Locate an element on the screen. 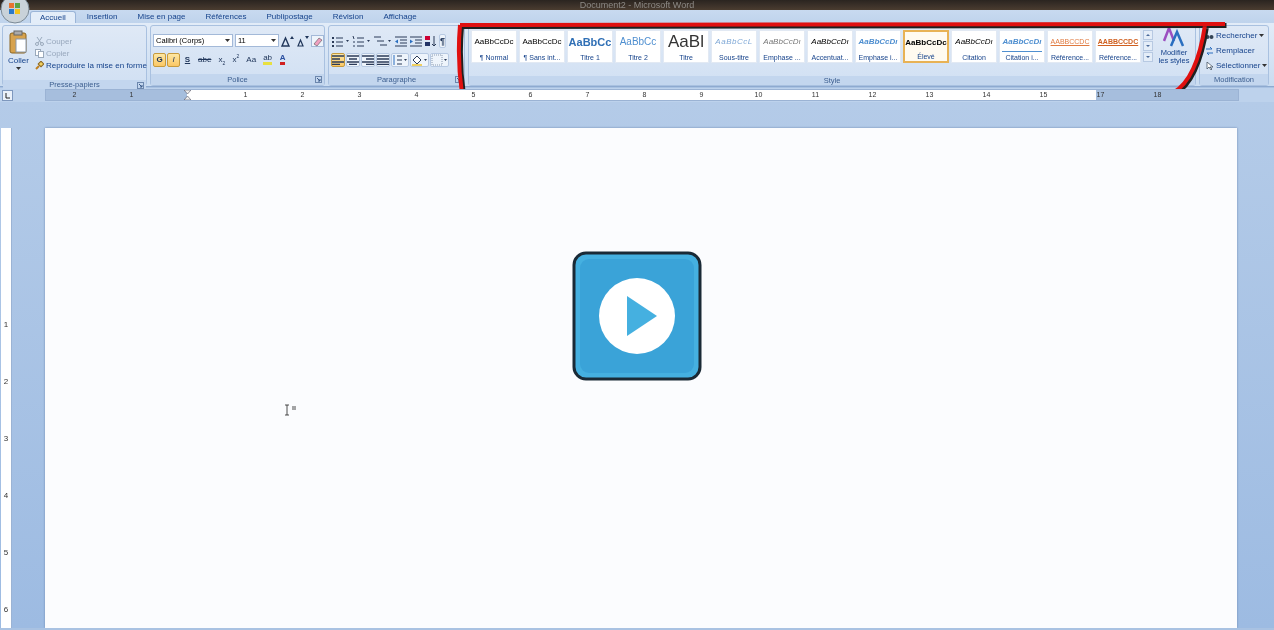 The height and width of the screenshot is (630, 1274). superscript-button: x$^{2}$ is located at coordinates (236, 59).